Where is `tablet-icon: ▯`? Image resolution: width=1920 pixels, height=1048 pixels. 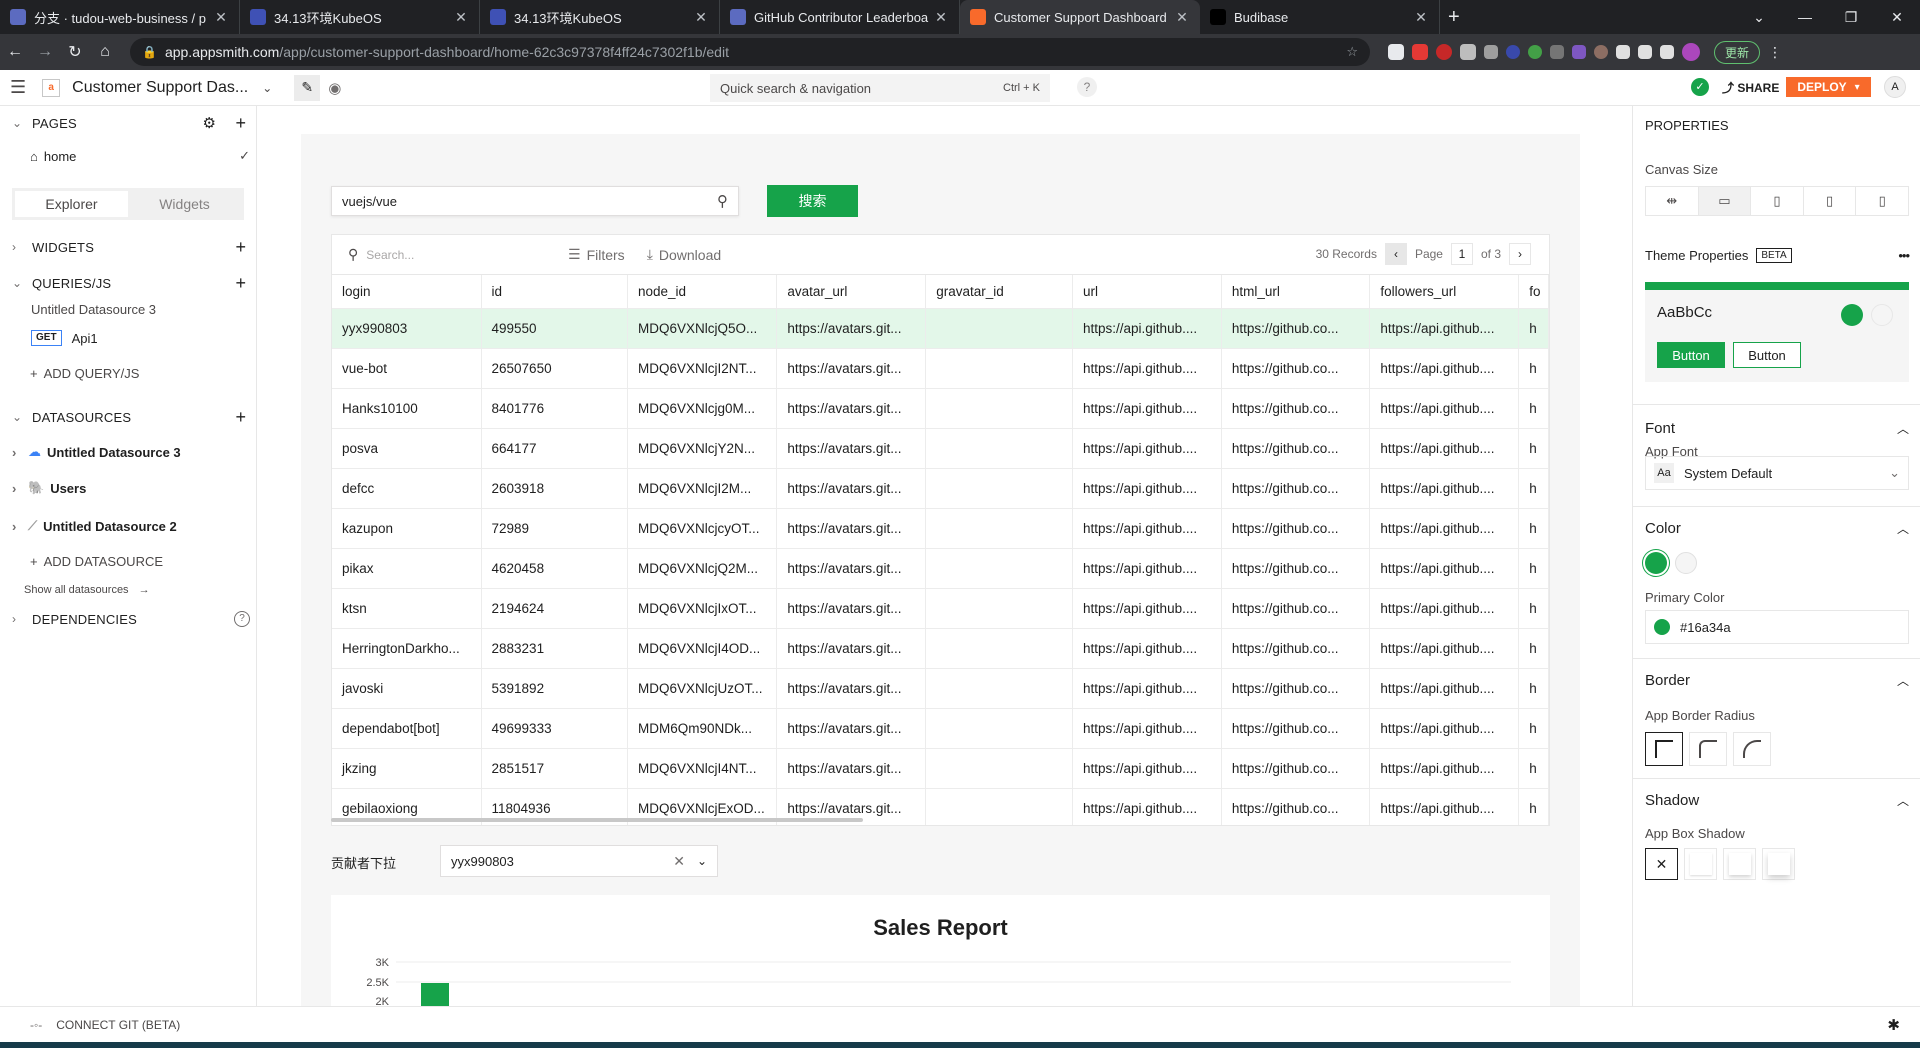 tablet-icon: ▯ is located at coordinates (1830, 201).